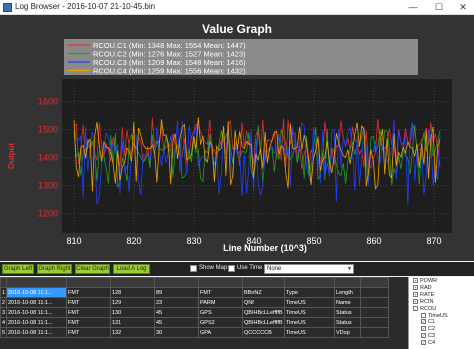  What do you see at coordinates (220, 312) in the screenshot?
I see `table-cell: GPS` at bounding box center [220, 312].